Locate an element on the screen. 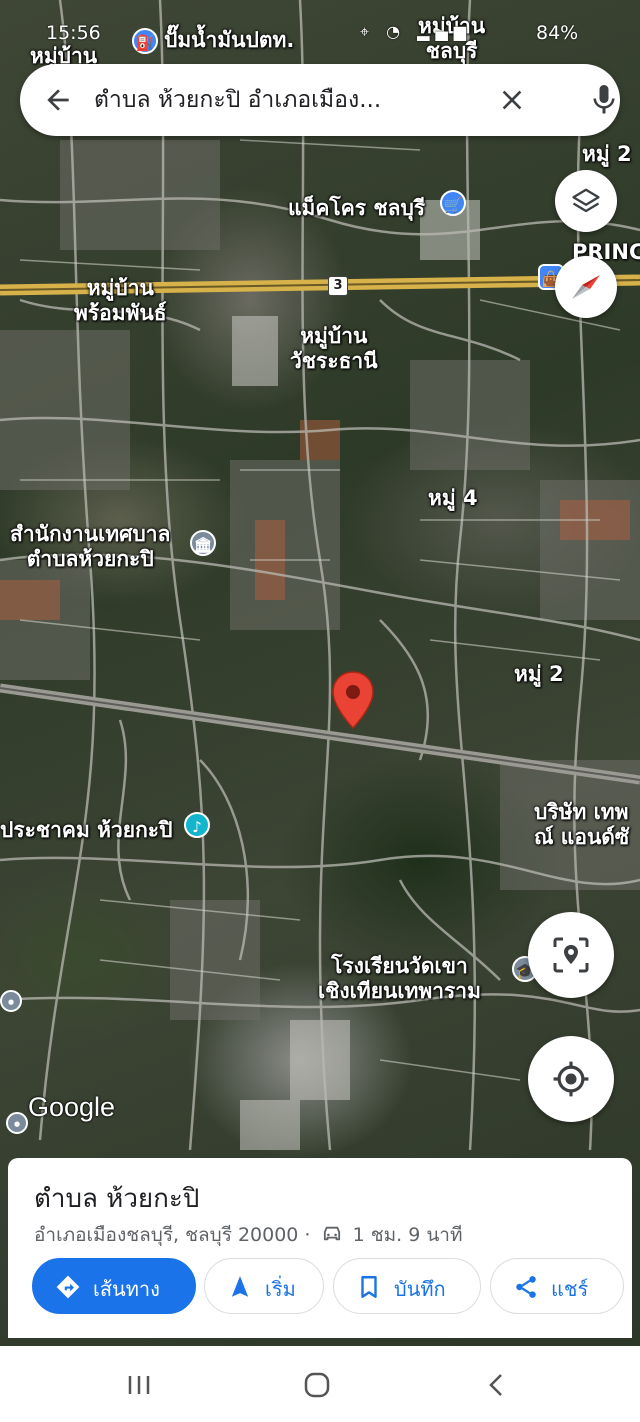  car-icon is located at coordinates (331, 1233).